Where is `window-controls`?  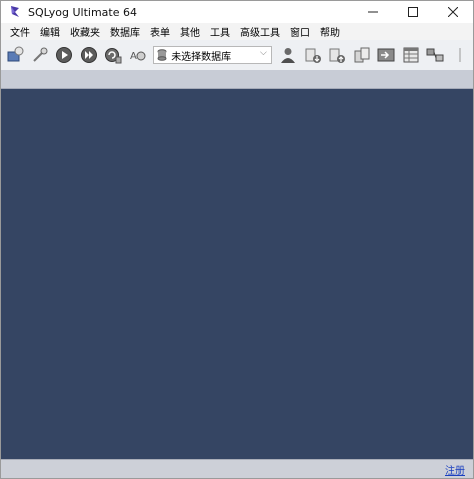 window-controls is located at coordinates (413, 12).